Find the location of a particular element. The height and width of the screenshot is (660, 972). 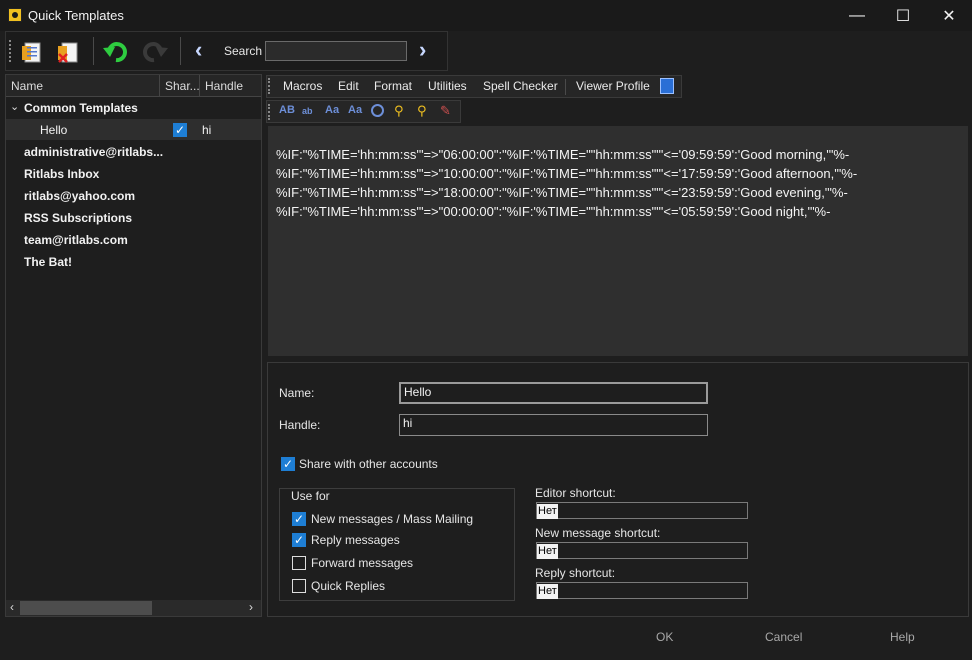

column-header-handle: Handle is located at coordinates (230, 86).